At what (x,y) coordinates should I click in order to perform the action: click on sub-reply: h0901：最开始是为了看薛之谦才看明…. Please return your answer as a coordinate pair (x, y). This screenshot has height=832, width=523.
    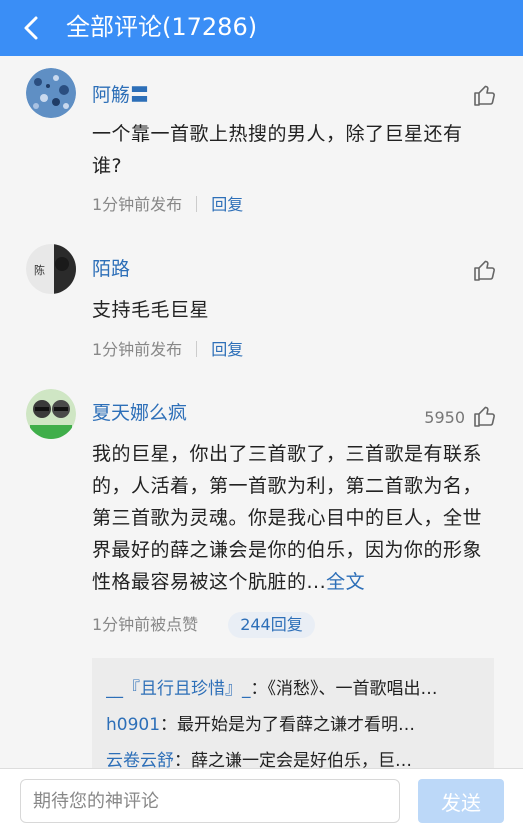
    Looking at the image, I should click on (296, 725).